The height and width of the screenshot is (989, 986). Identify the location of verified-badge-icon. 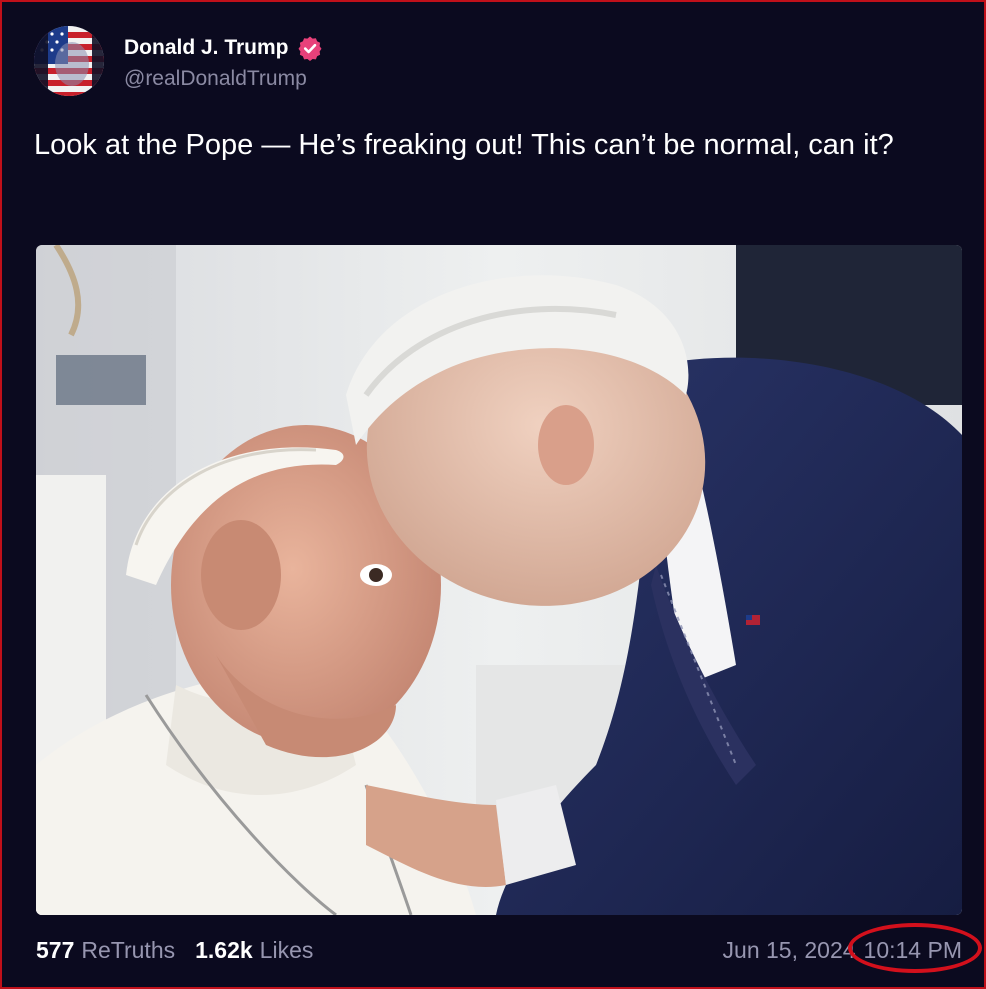
(310, 48).